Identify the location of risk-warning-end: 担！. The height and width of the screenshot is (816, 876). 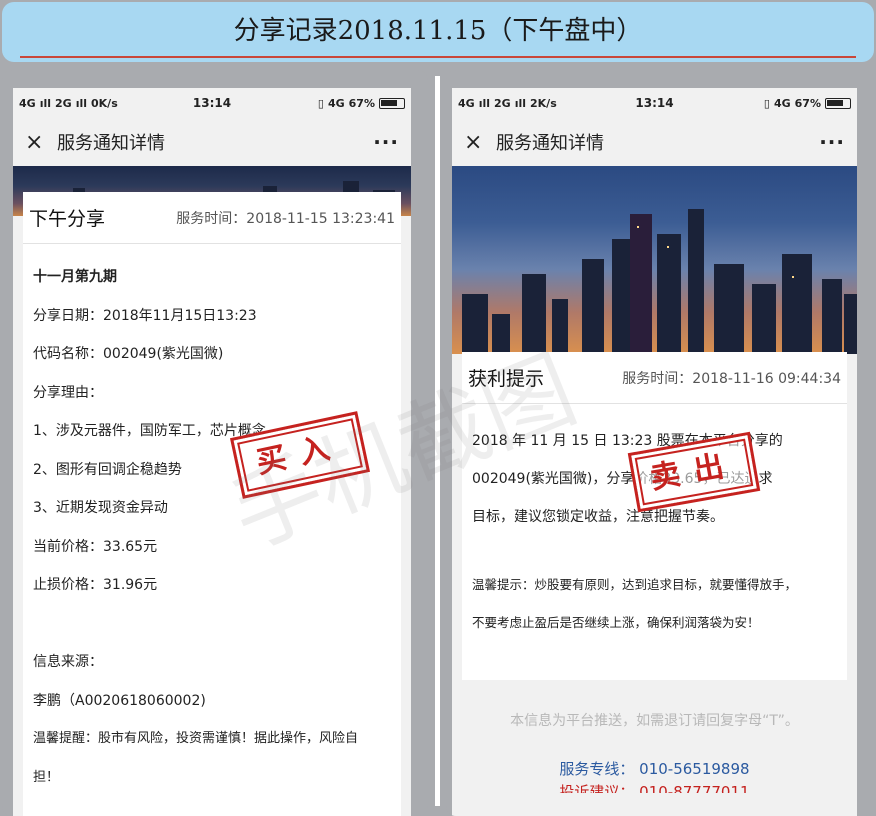
(46, 777).